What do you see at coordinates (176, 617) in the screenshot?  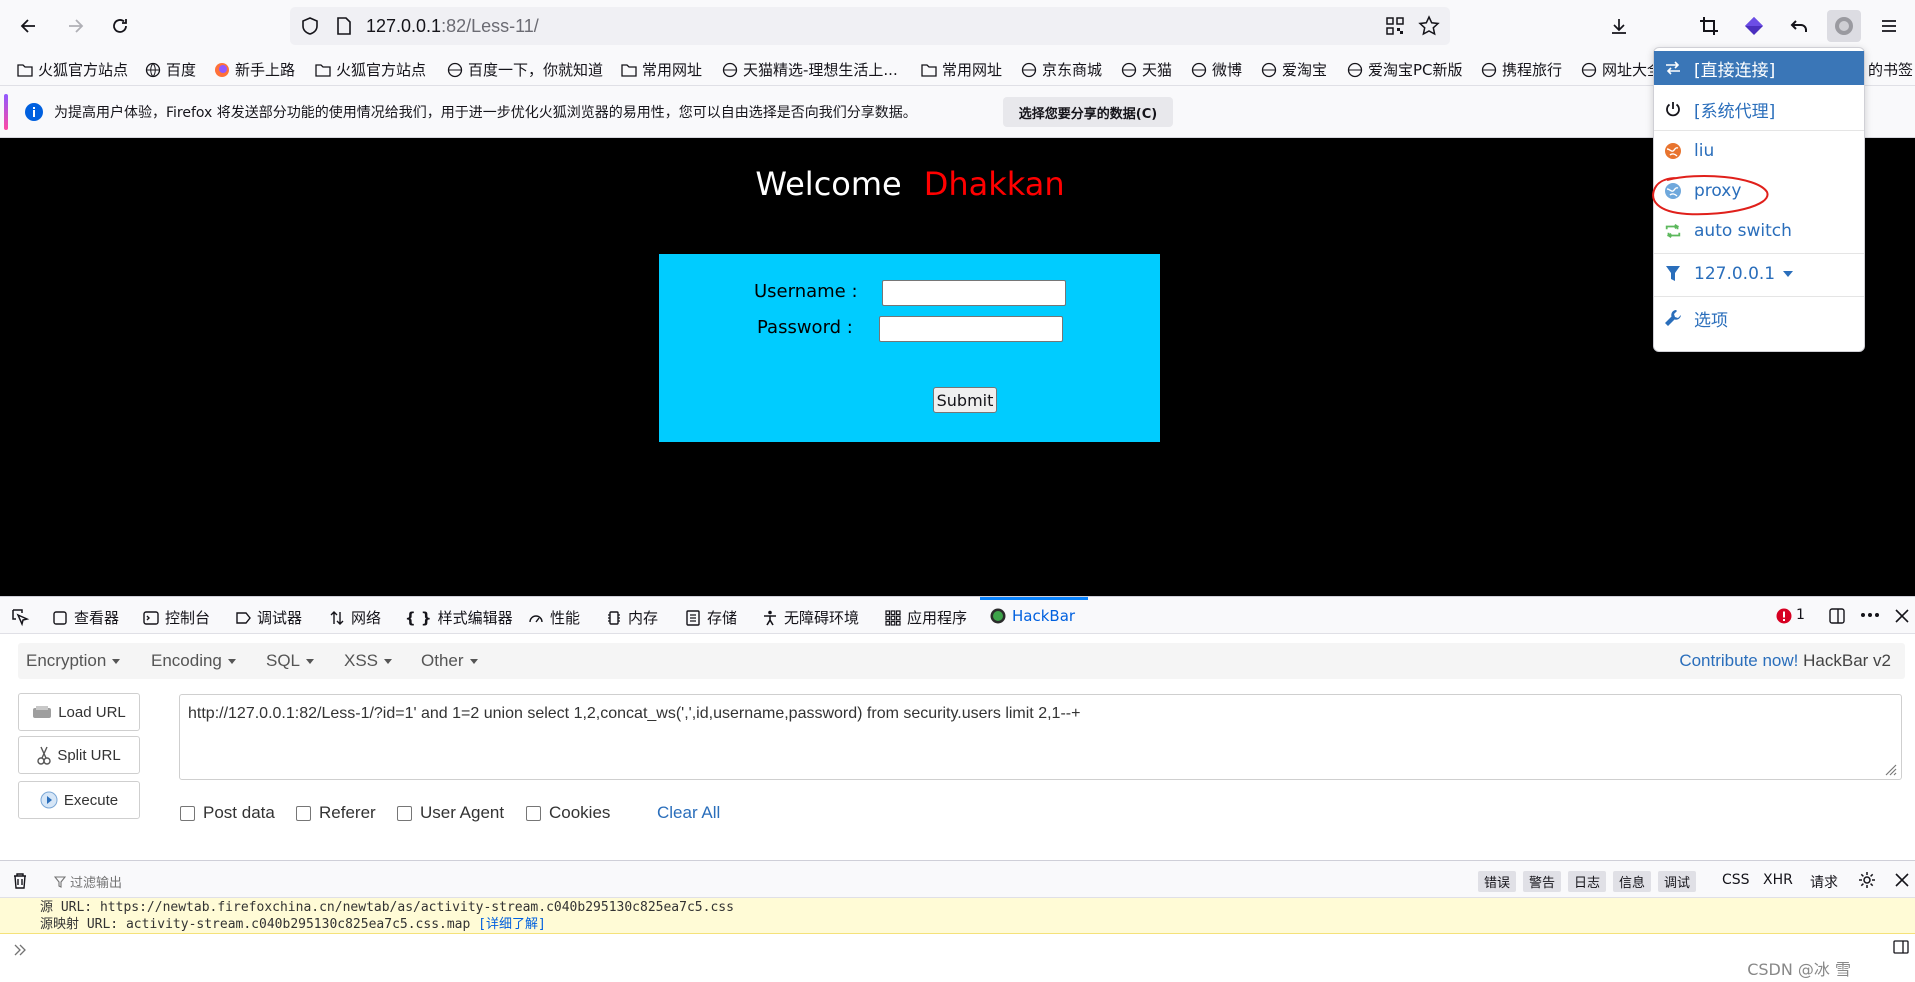 I see `tab-console: 控制台` at bounding box center [176, 617].